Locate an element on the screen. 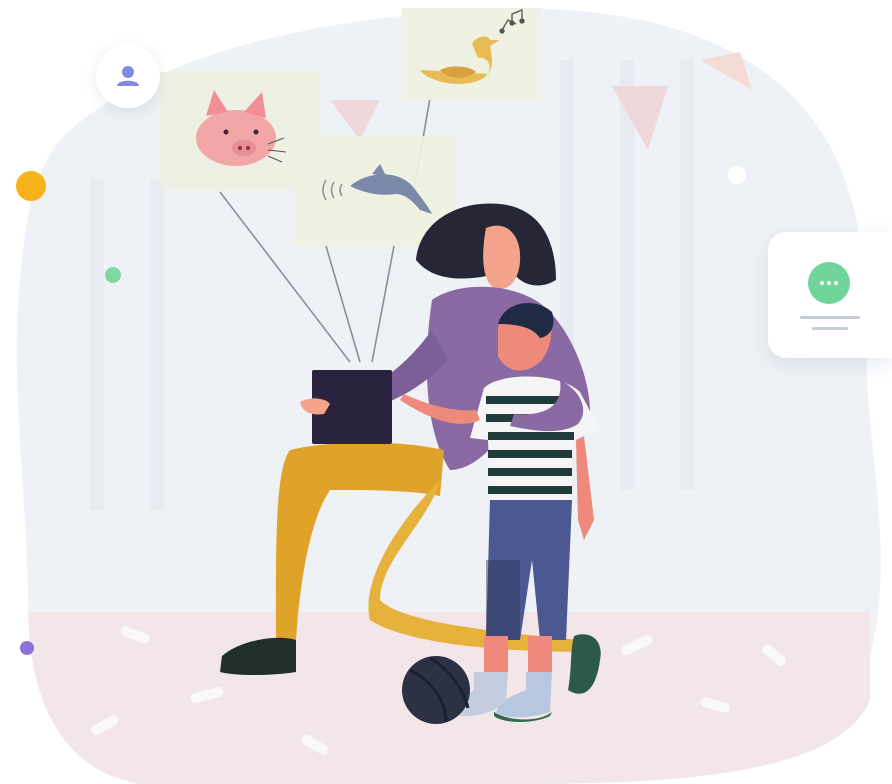 The height and width of the screenshot is (784, 892). decor-dot-orange is located at coordinates (31, 186).